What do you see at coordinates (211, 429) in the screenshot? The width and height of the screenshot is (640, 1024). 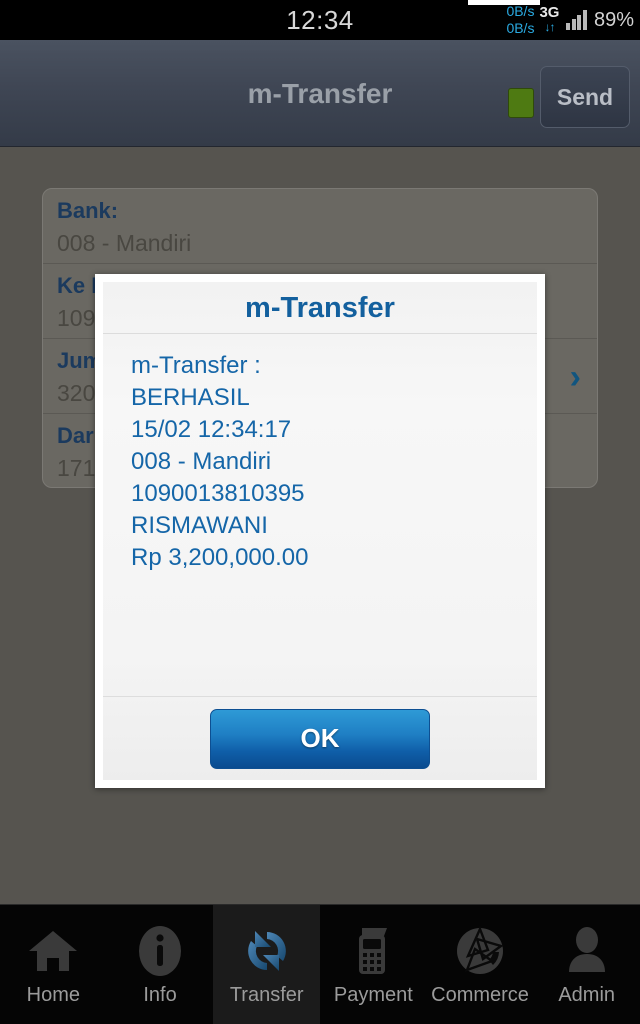 I see `dialog-line-timestamp: 15/02 12:34:17` at bounding box center [211, 429].